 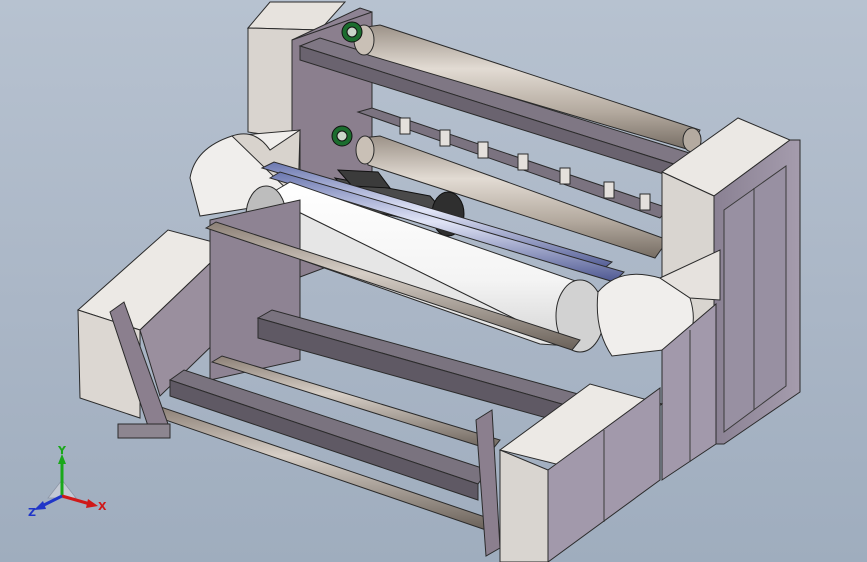 What do you see at coordinates (76, 500) in the screenshot?
I see `triad-x-axis` at bounding box center [76, 500].